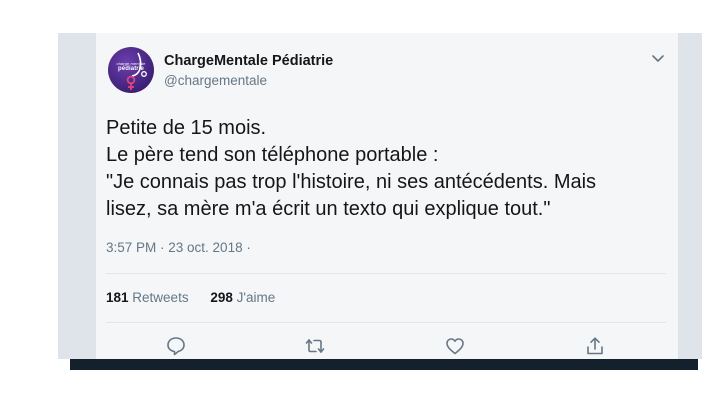 Image resolution: width=720 pixels, height=401 pixels. I want to click on likes-count: 298, so click(221, 297).